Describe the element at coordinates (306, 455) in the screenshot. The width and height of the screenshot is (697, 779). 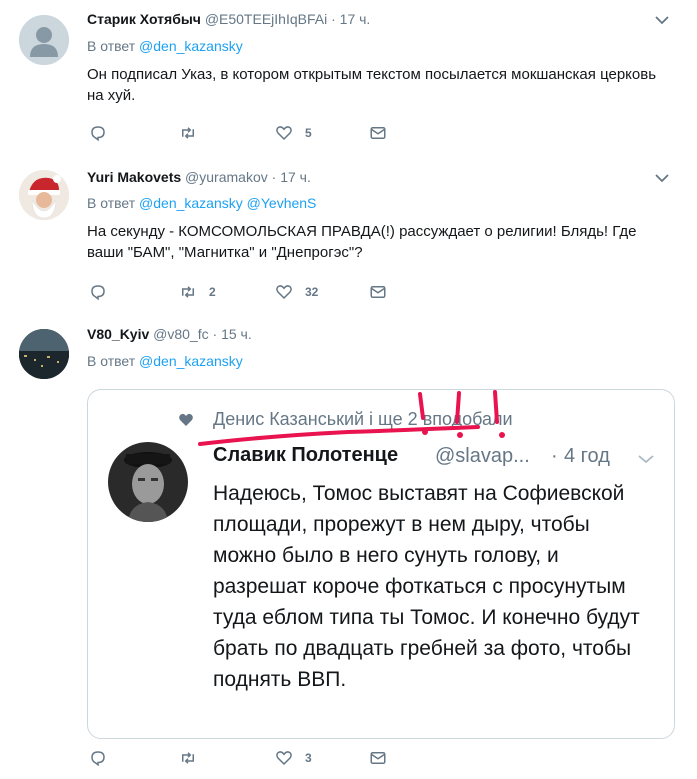
I see `quoted-display-name: Славик Полотенце` at that location.